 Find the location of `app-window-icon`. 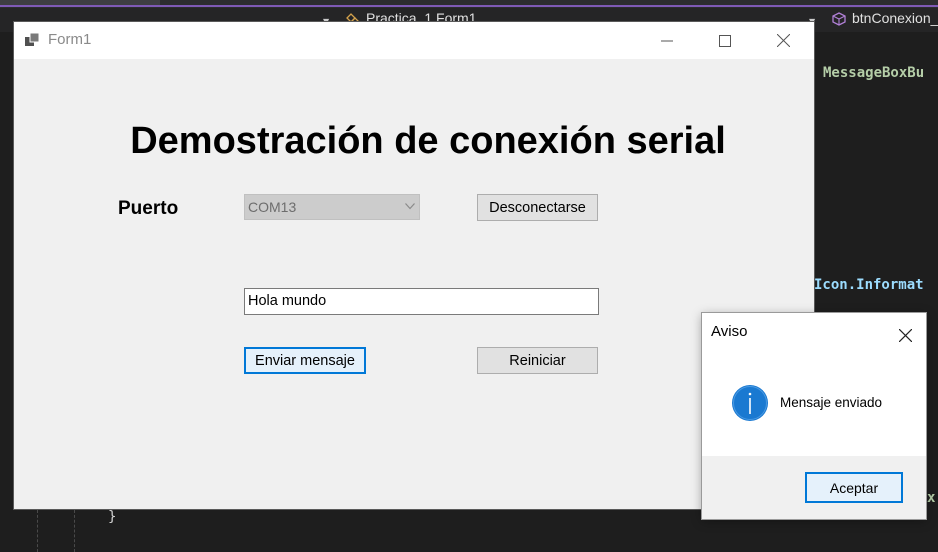

app-window-icon is located at coordinates (32, 39).